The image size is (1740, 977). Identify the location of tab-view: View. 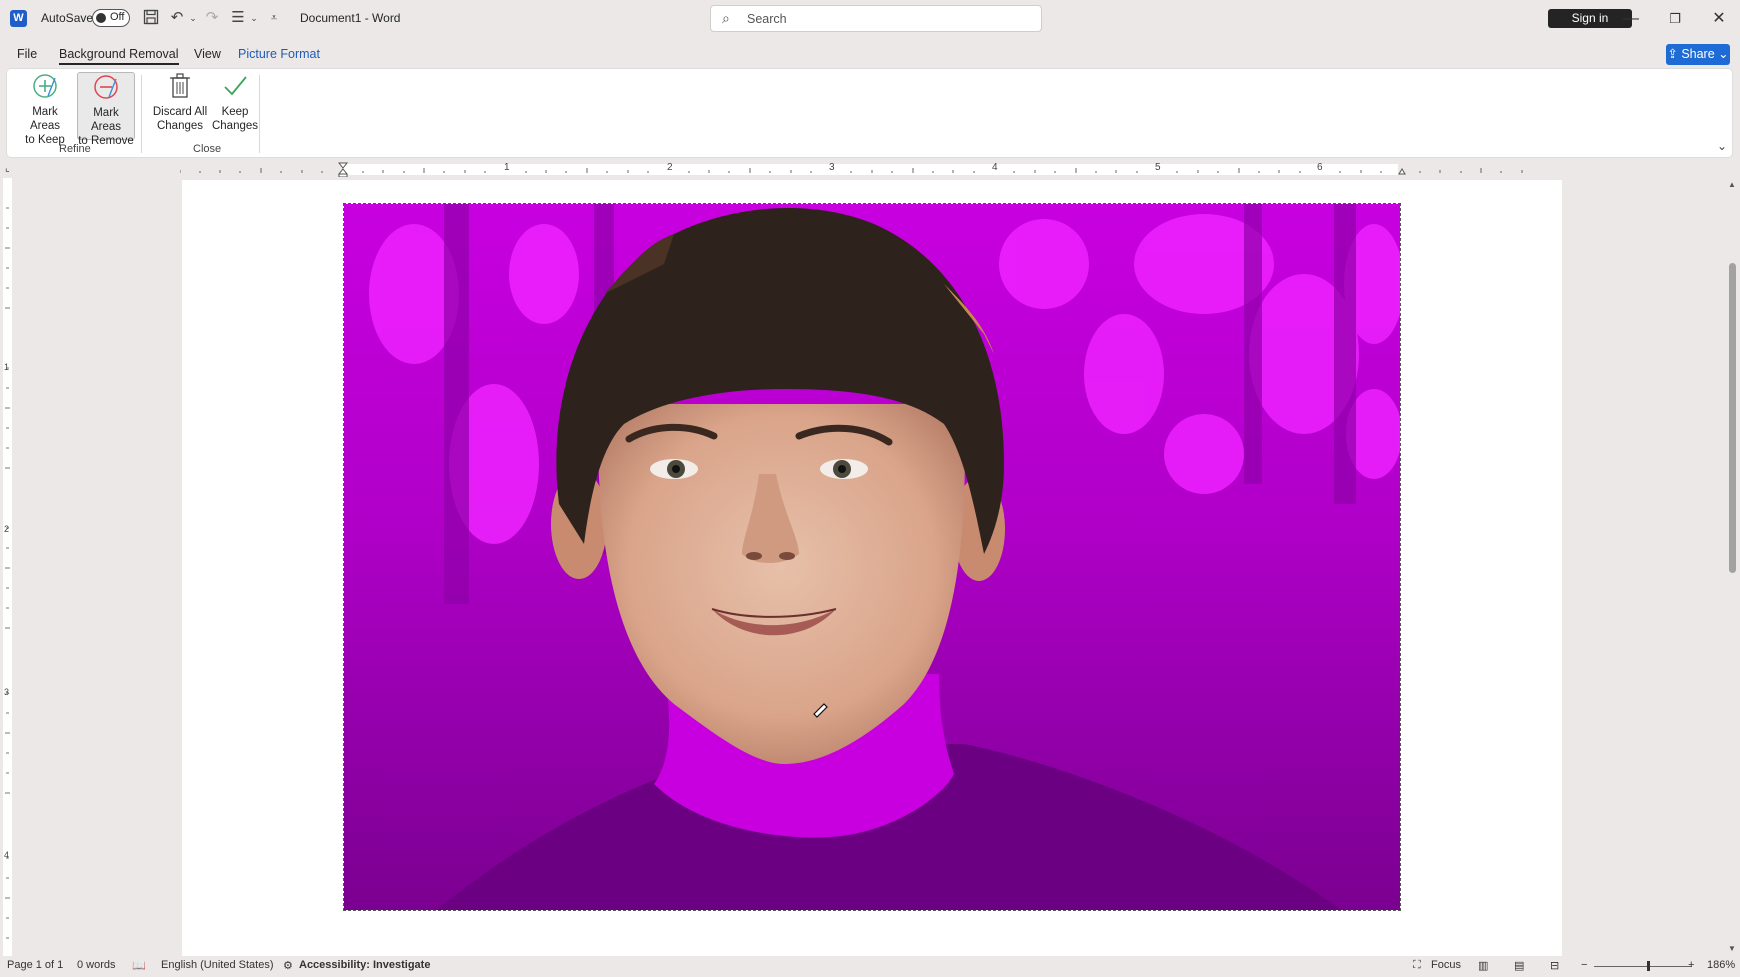
(207, 54).